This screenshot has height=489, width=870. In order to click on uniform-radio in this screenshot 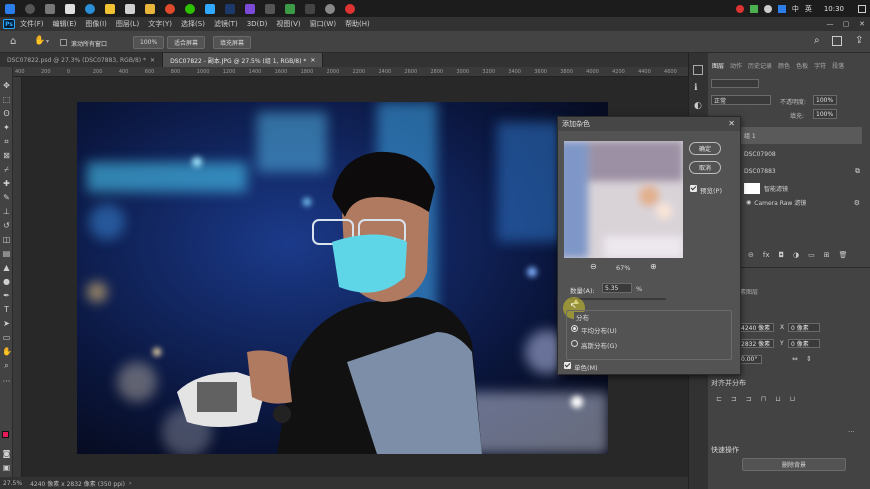, I will do `click(574, 328)`.